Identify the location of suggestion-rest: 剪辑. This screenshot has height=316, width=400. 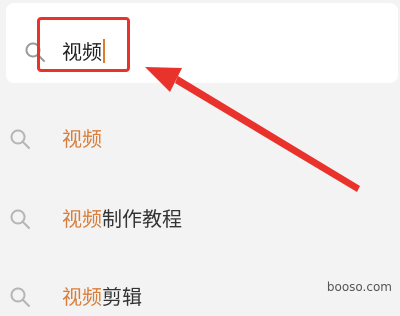
(122, 297).